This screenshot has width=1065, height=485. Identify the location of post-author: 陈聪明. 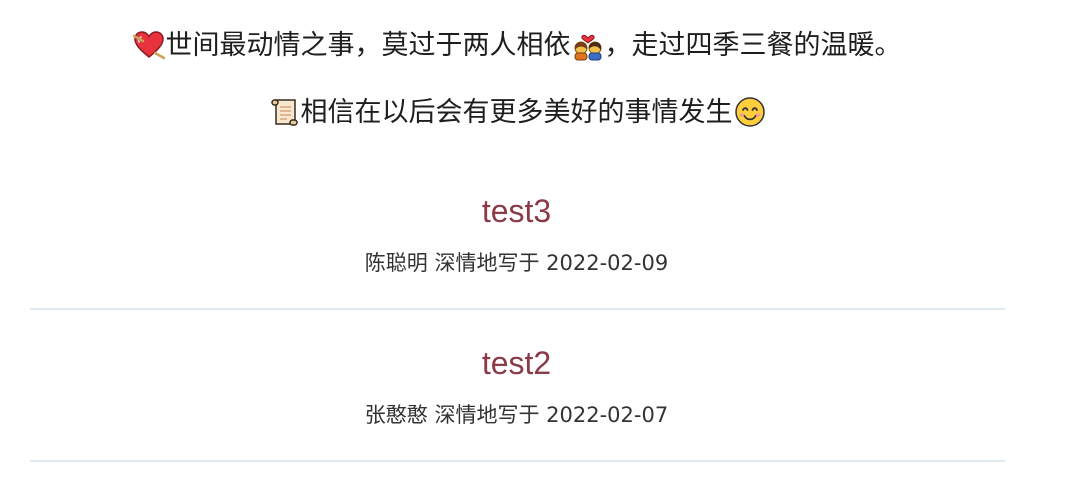
(396, 263).